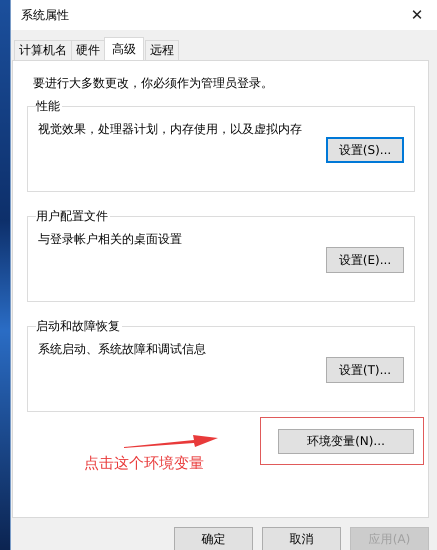 Image resolution: width=437 pixels, height=550 pixels. Describe the element at coordinates (72, 216) in the screenshot. I see `group-title: 用户配置文件` at that location.